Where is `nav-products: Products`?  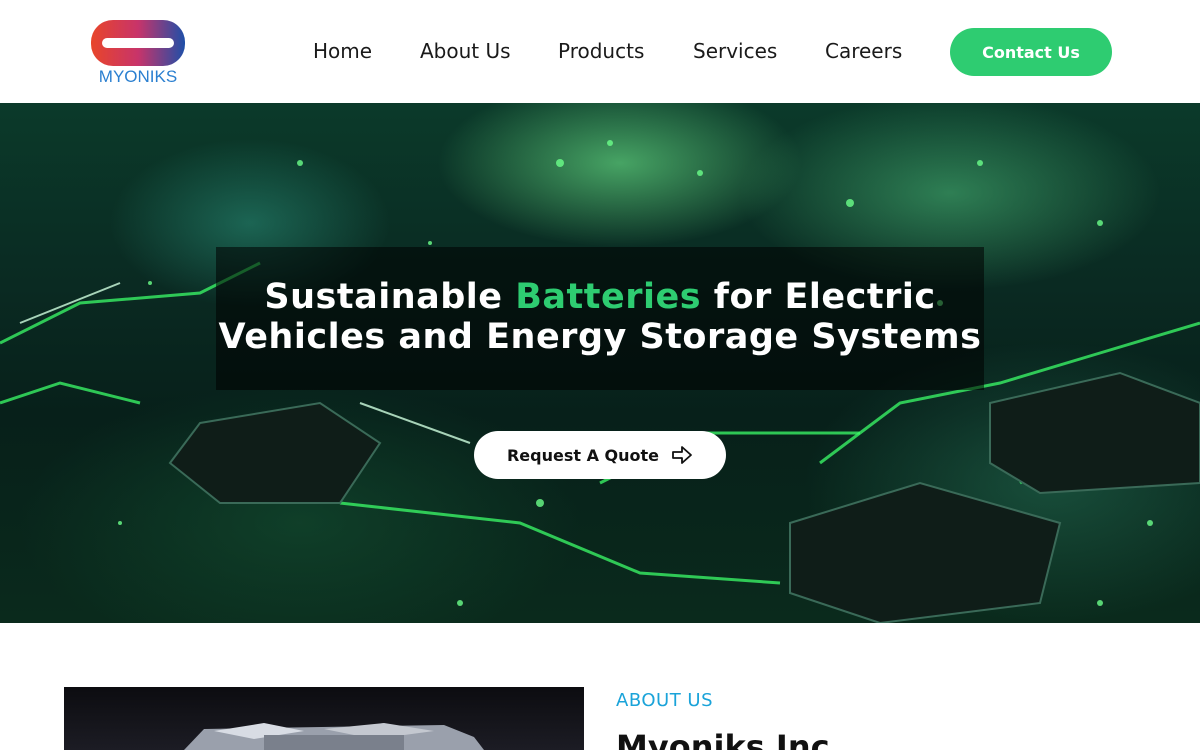
nav-products: Products is located at coordinates (601, 51).